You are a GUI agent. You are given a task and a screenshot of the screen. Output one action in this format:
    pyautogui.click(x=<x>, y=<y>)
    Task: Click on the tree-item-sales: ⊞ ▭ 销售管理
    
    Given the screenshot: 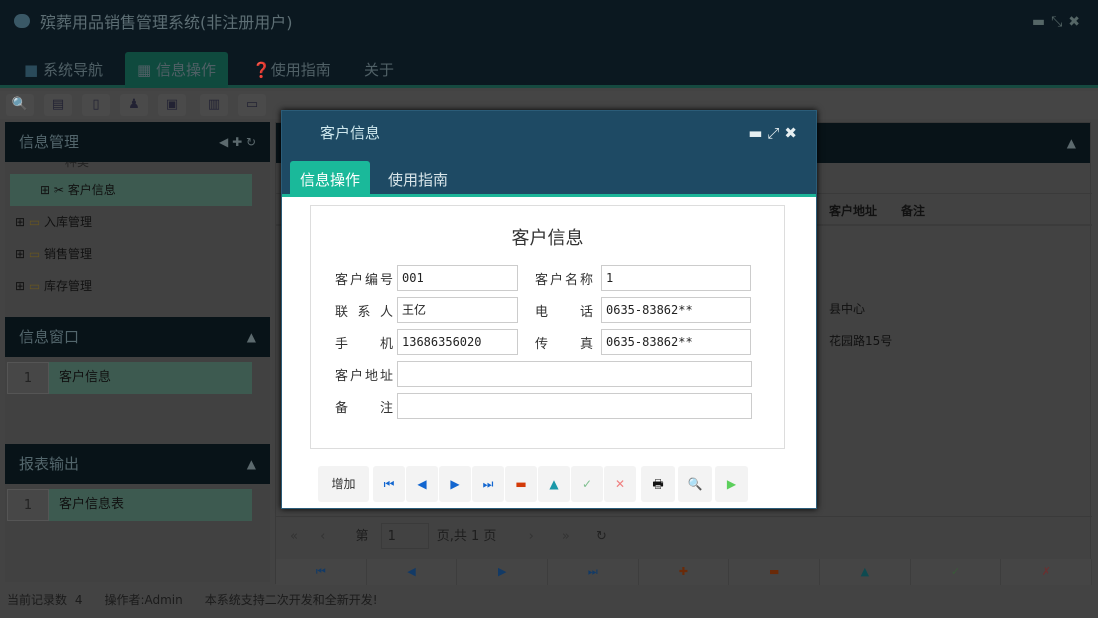 What is the action you would take?
    pyautogui.click(x=137, y=254)
    